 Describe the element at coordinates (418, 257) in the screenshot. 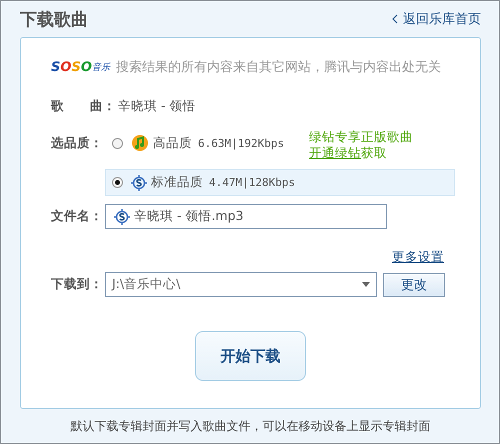

I see `more-settings-link: 更多设置` at that location.